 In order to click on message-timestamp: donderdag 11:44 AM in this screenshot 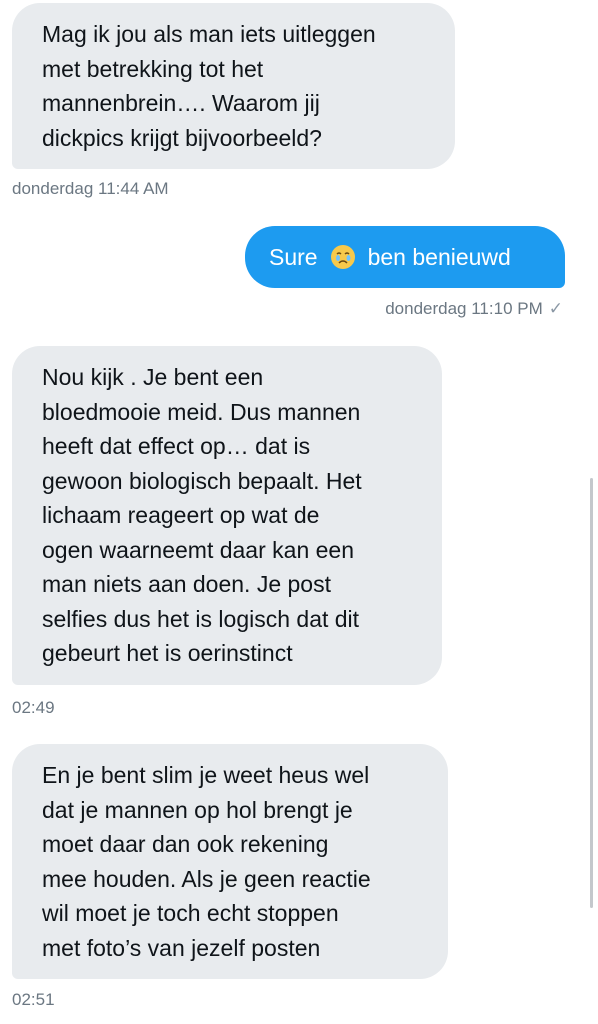, I will do `click(90, 188)`.